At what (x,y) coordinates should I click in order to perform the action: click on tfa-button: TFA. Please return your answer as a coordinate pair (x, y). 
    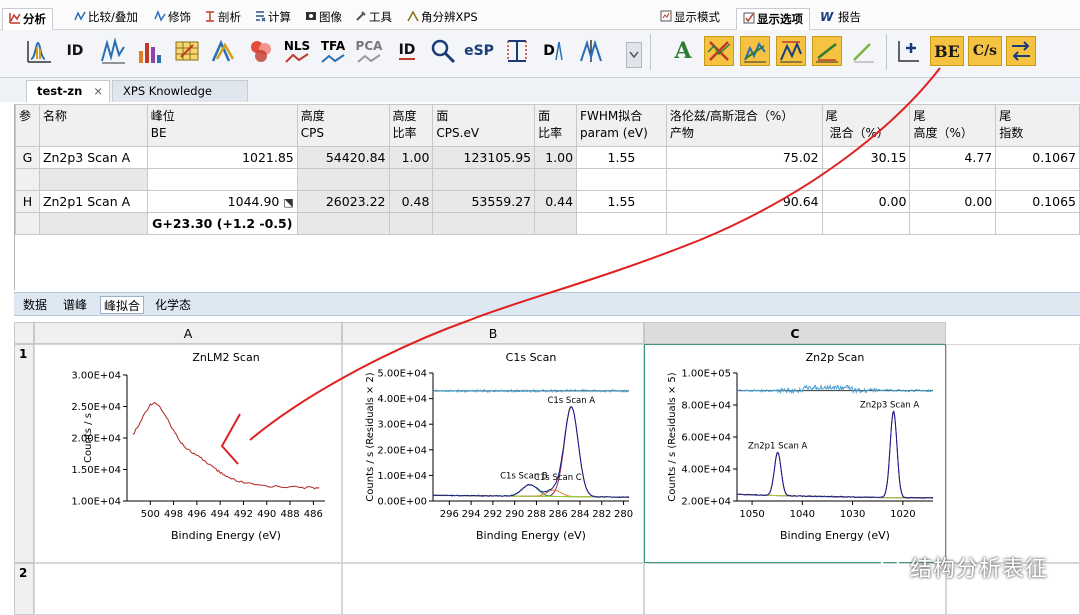
    Looking at the image, I should click on (333, 51).